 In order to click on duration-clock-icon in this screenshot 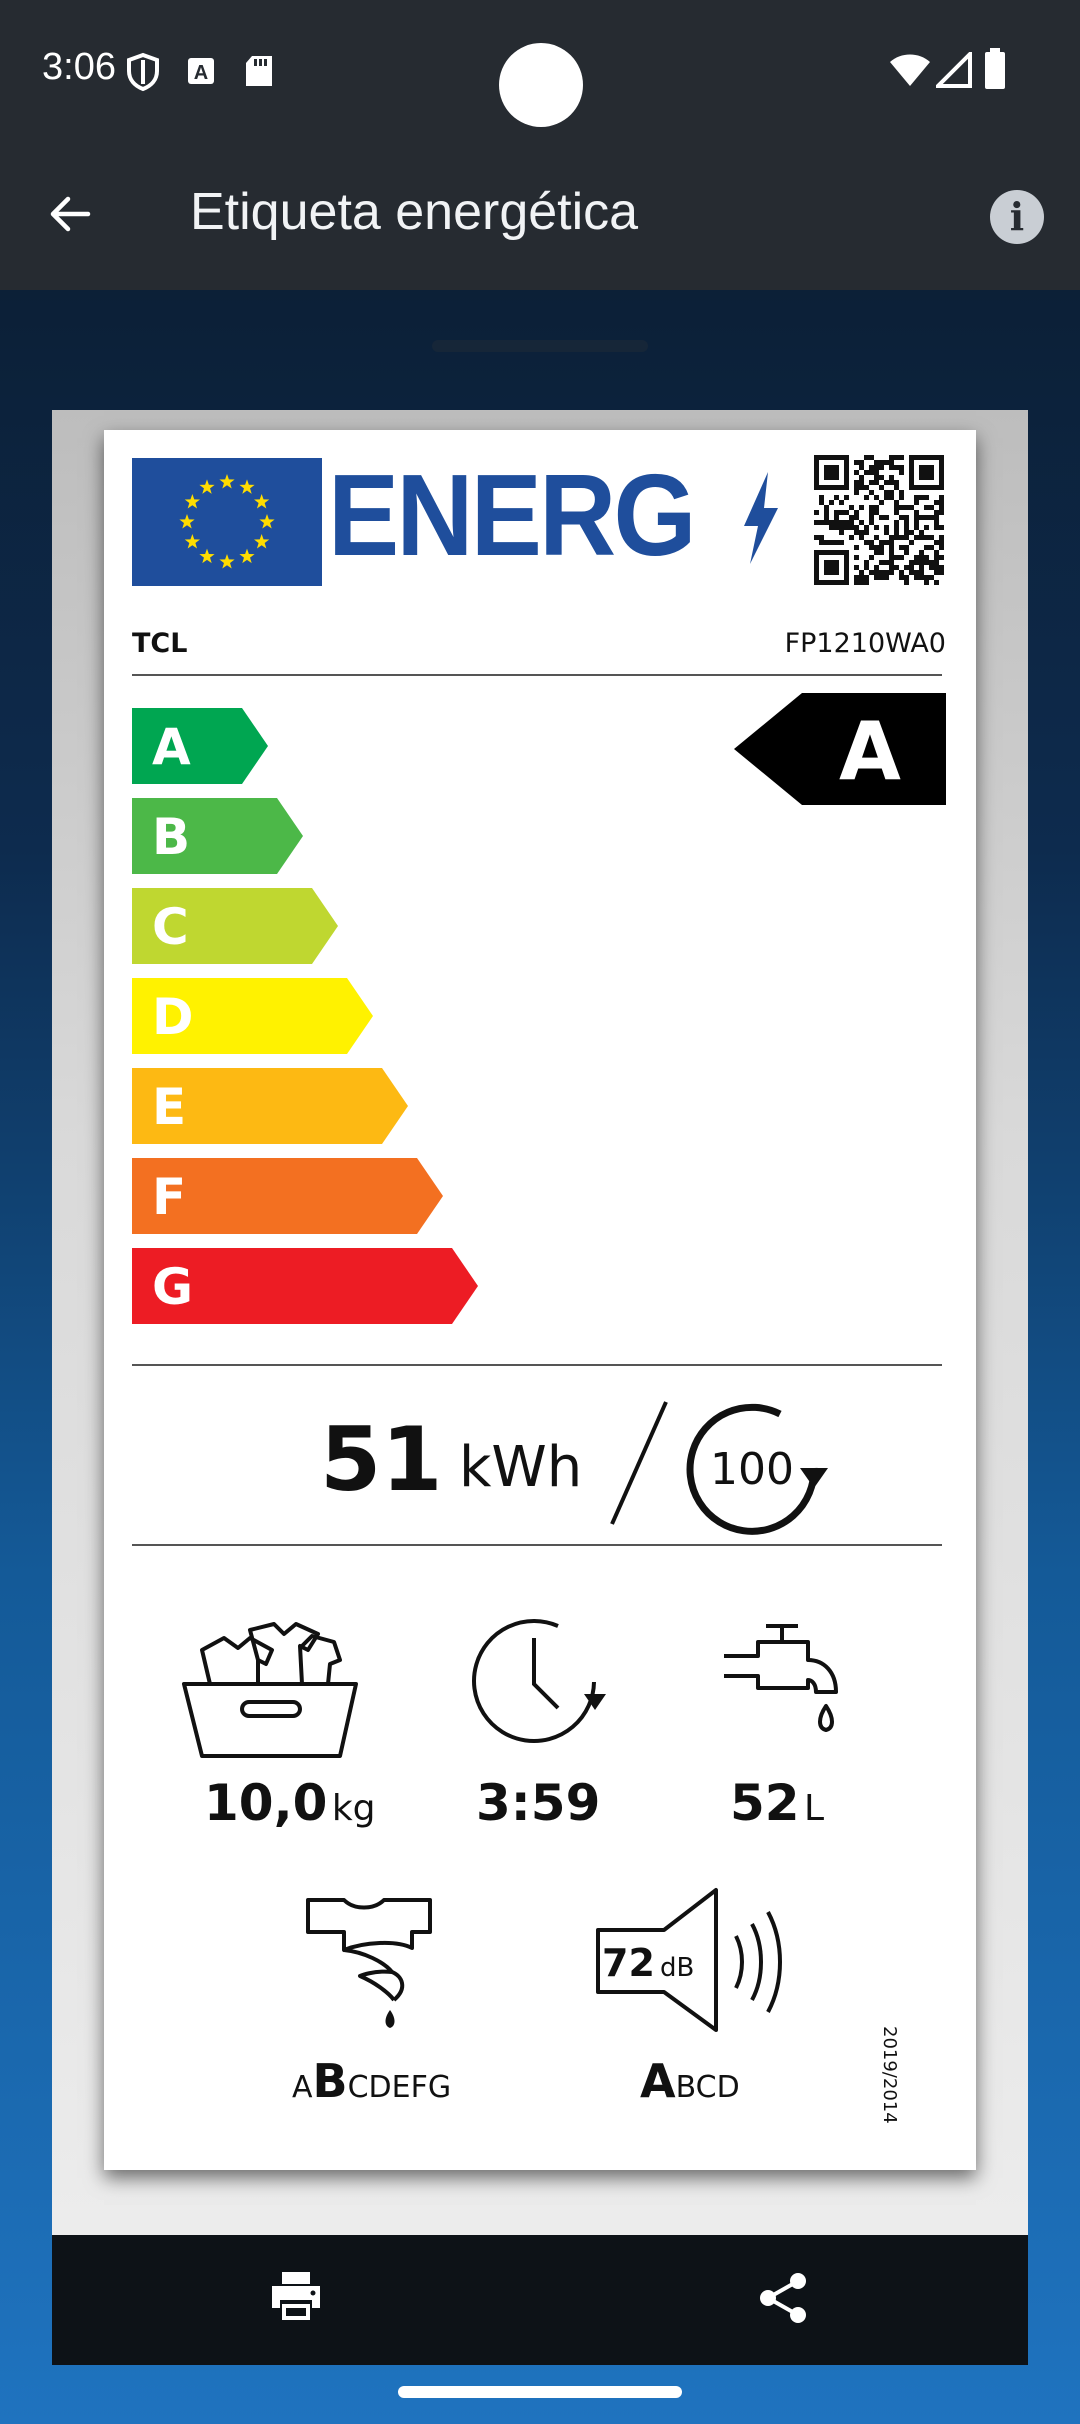, I will do `click(539, 1681)`.